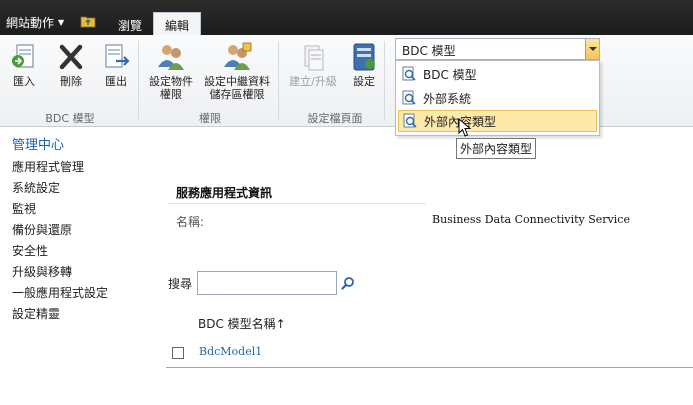 This screenshot has width=693, height=405. What do you see at coordinates (171, 94) in the screenshot?
I see `set-object-permissions-line2: 權限` at bounding box center [171, 94].